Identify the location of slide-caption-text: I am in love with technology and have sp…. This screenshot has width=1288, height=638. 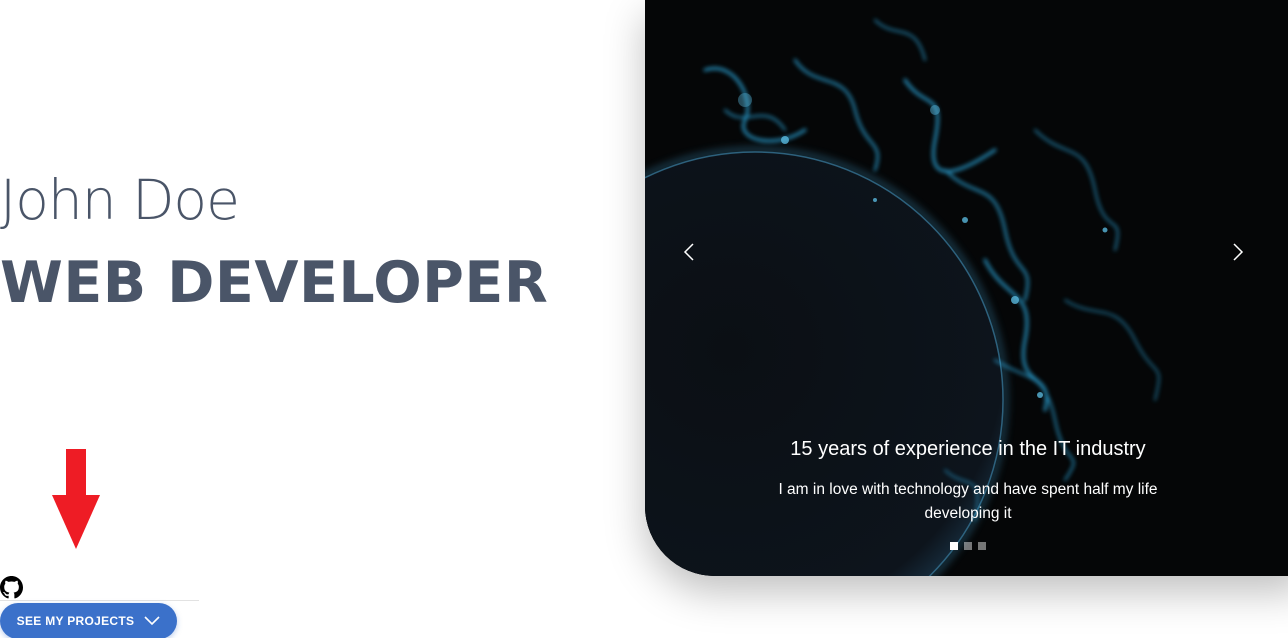
(968, 501).